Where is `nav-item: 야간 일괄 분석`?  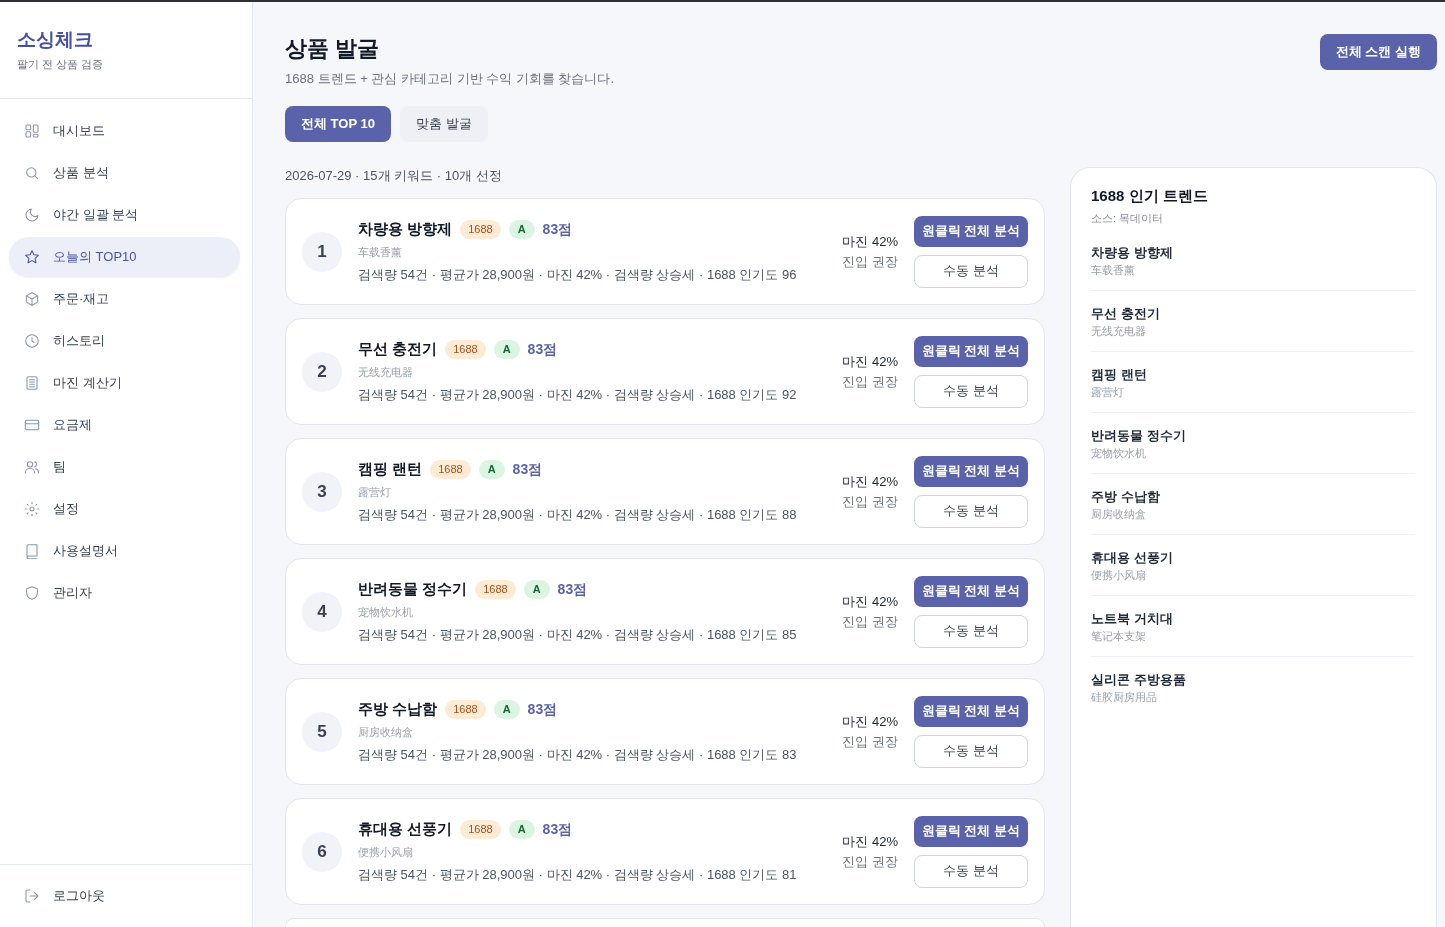 nav-item: 야간 일괄 분석 is located at coordinates (124, 215).